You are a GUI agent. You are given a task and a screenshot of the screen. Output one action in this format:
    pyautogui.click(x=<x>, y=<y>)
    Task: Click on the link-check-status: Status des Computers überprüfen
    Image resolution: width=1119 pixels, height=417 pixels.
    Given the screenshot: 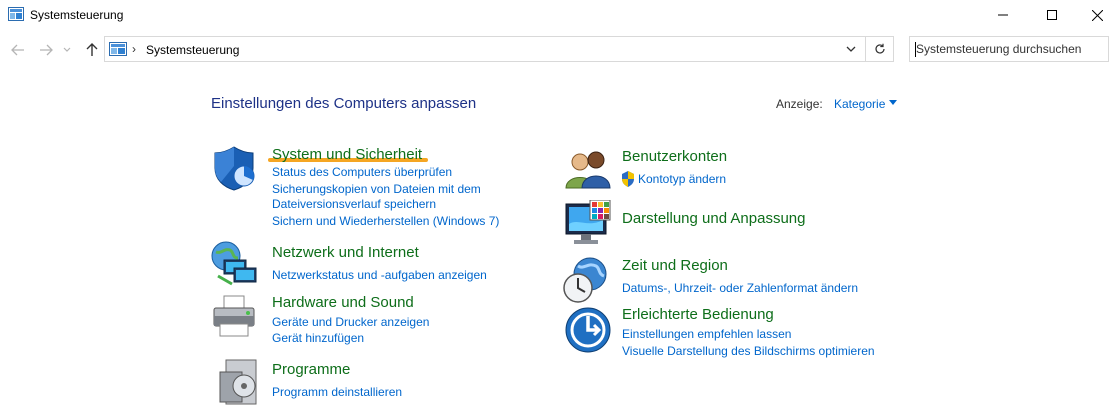 What is the action you would take?
    pyautogui.click(x=362, y=172)
    